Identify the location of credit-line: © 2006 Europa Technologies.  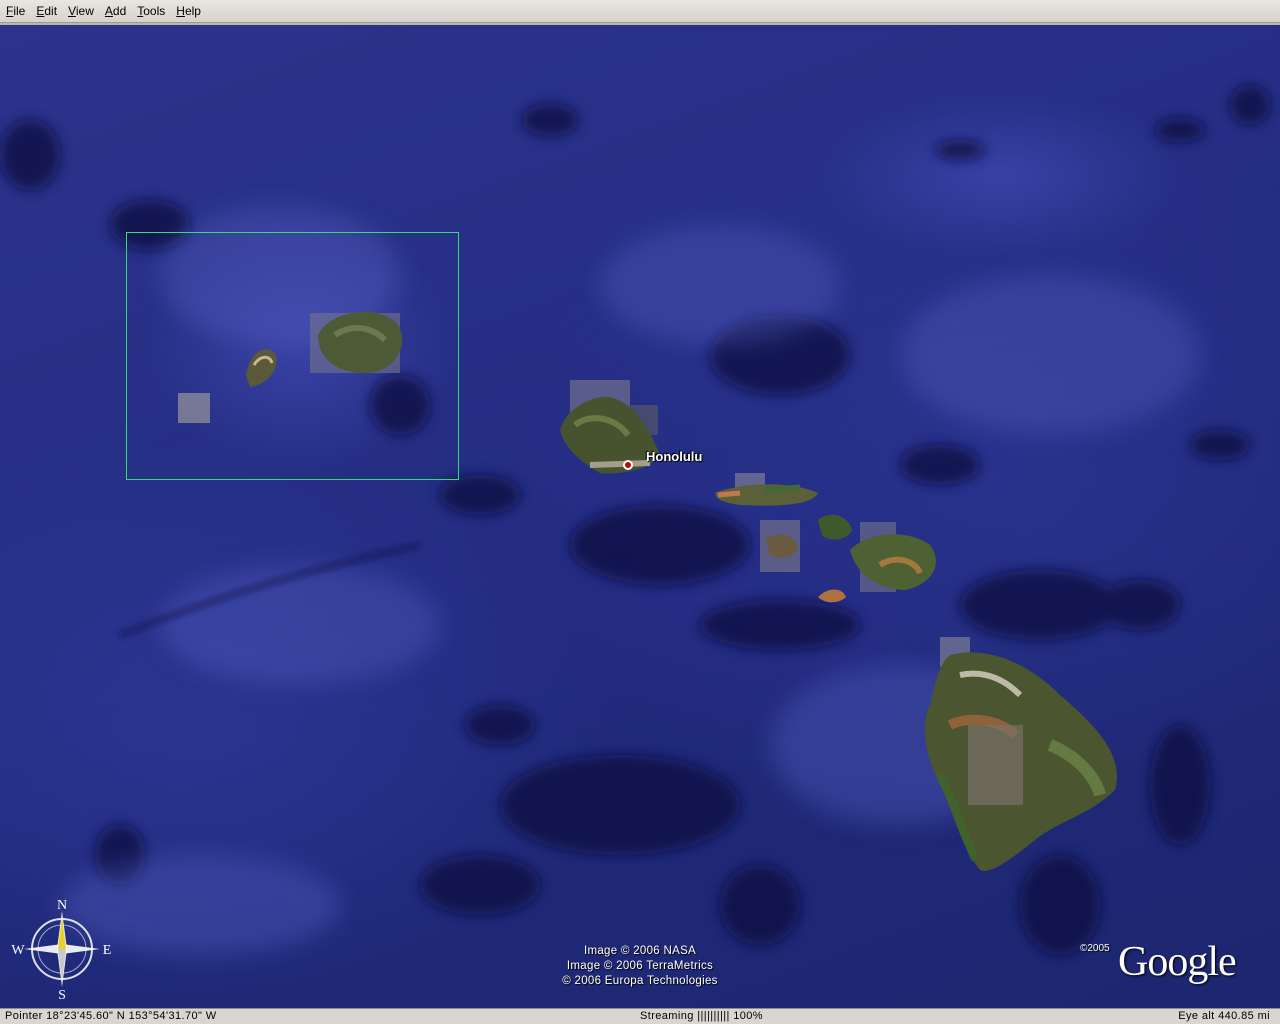
(640, 981).